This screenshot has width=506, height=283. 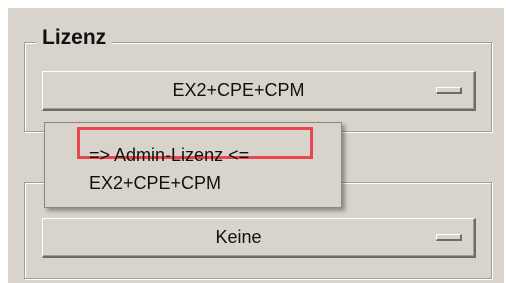 I want to click on license-combobox: EX2+CPE+CPM, so click(x=259, y=91).